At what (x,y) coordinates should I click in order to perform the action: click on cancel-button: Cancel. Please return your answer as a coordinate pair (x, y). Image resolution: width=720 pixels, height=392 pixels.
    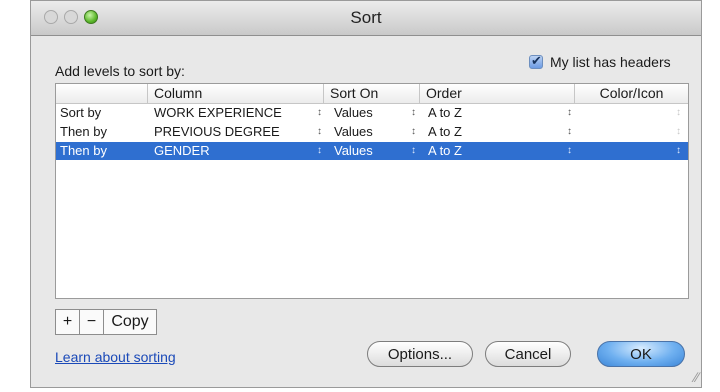
    Looking at the image, I should click on (528, 354).